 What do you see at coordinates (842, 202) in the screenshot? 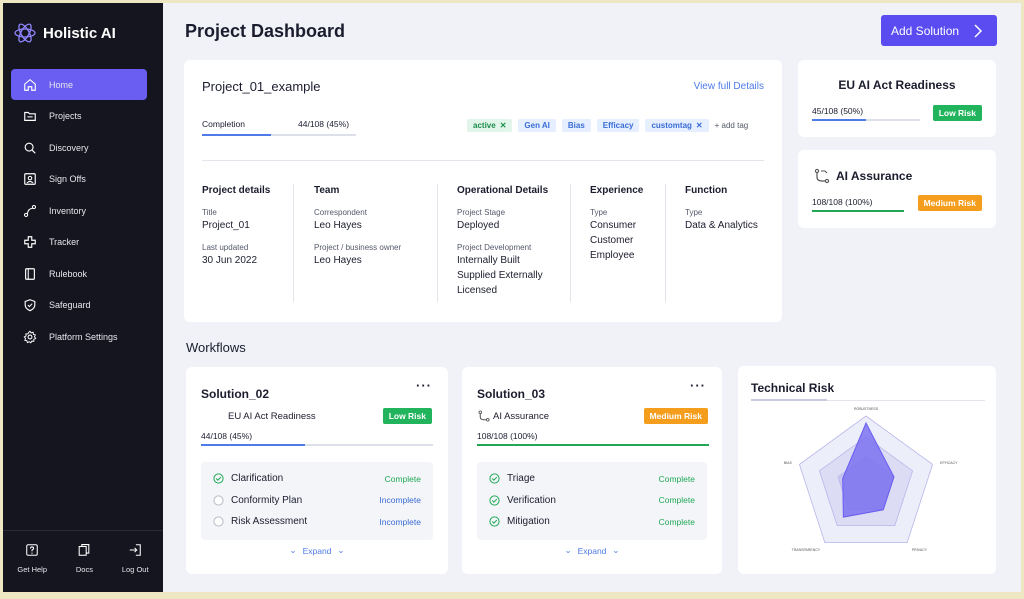
I see `ai-assurance-value: 108/108 (100%)` at bounding box center [842, 202].